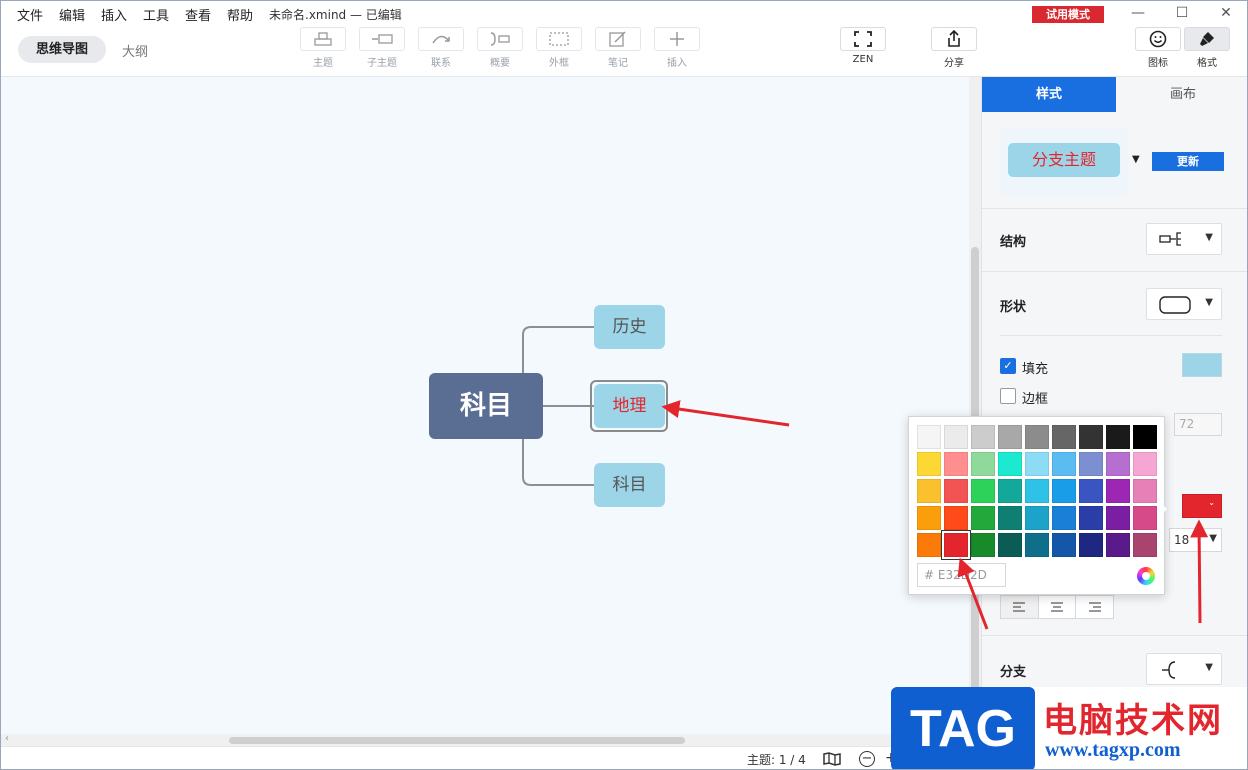 The height and width of the screenshot is (770, 1248). I want to click on style-dropdown-icon: ▼, so click(1136, 159).